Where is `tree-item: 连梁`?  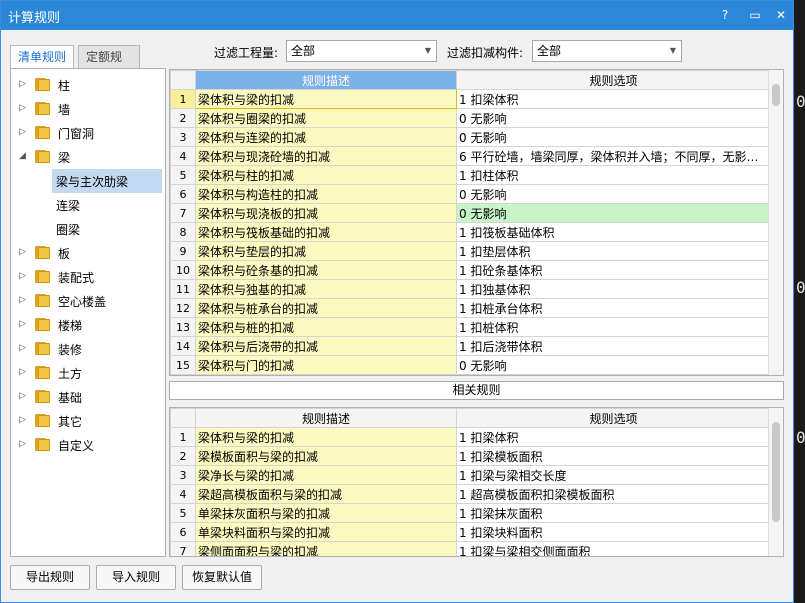
tree-item: 连梁 is located at coordinates (88, 205).